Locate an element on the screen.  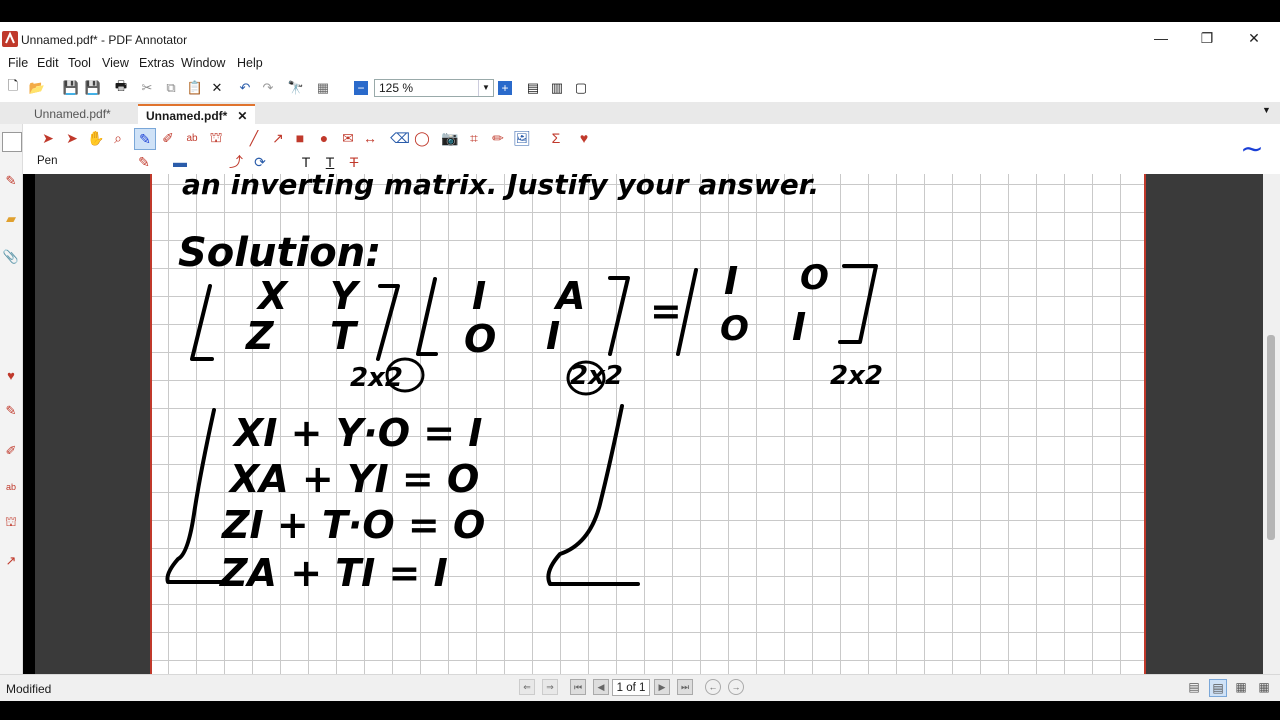
page-thumbnail-icon is located at coordinates (12, 142).